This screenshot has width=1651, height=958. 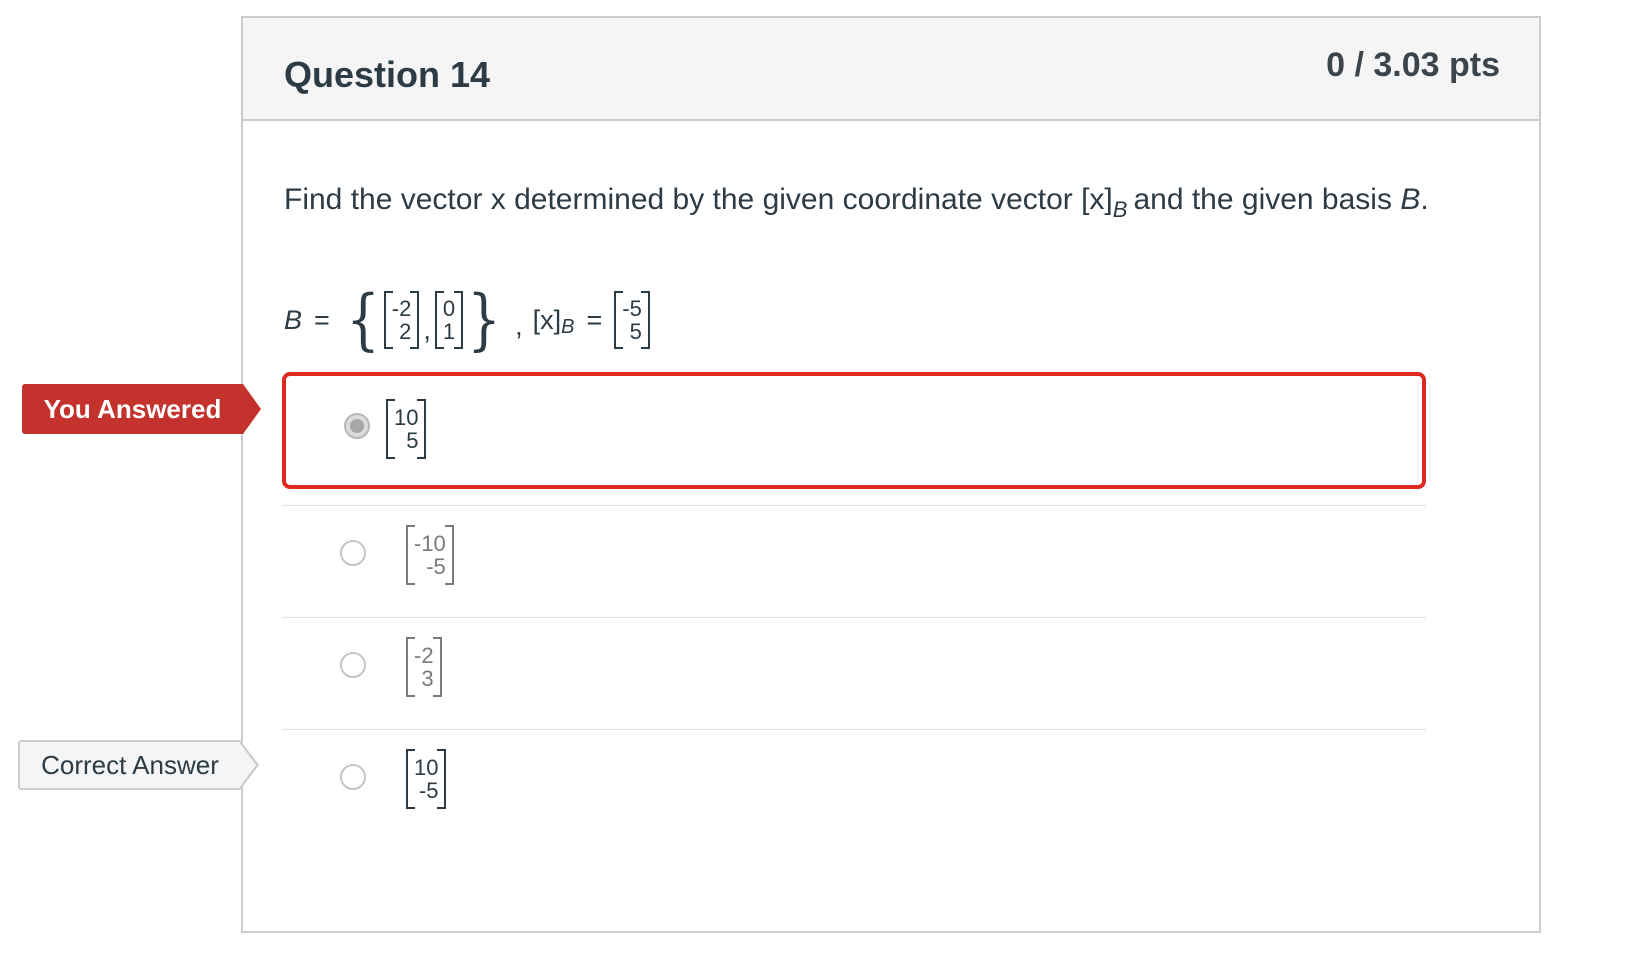 I want to click on answer-vector-2: -10 -5, so click(x=430, y=555).